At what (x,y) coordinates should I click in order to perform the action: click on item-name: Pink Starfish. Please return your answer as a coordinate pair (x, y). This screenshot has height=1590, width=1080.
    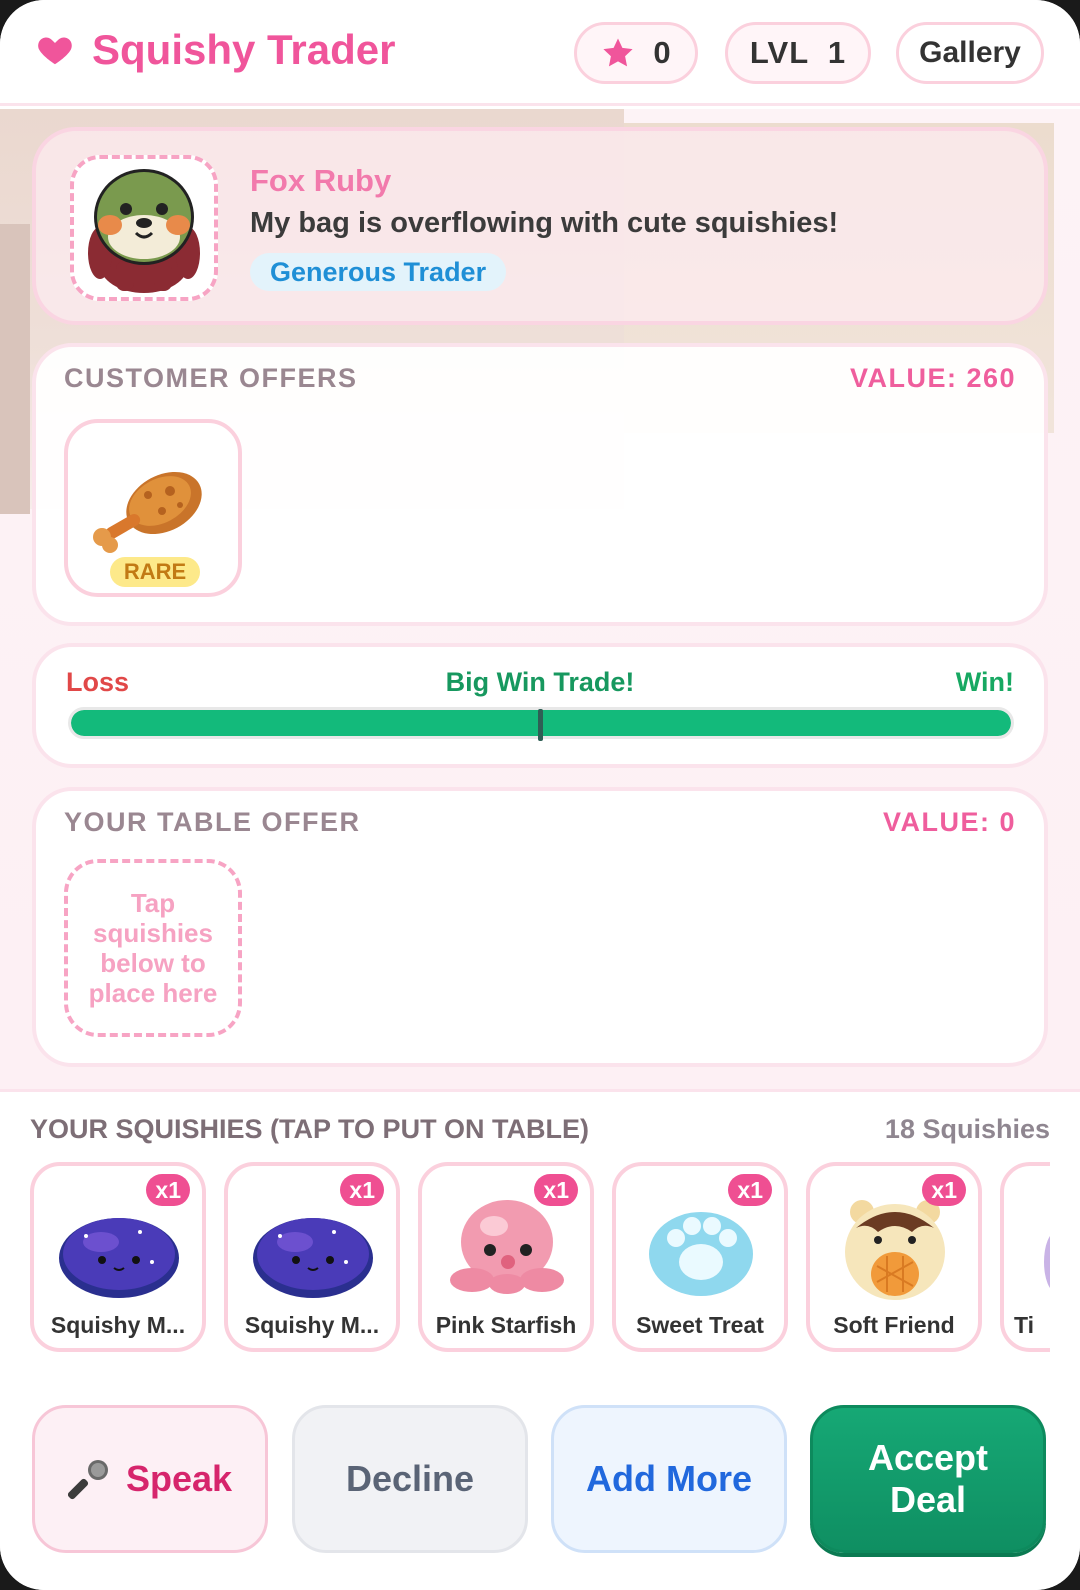
    Looking at the image, I should click on (506, 1325).